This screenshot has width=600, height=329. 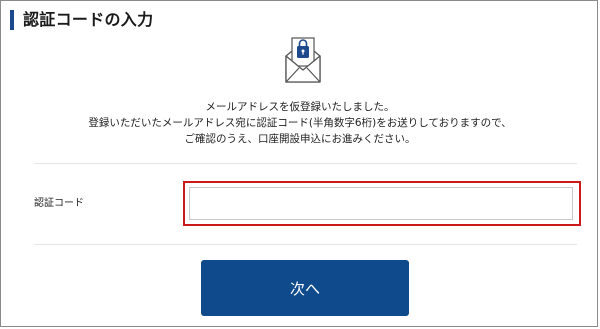 What do you see at coordinates (305, 244) in the screenshot?
I see `section-divider-bottom` at bounding box center [305, 244].